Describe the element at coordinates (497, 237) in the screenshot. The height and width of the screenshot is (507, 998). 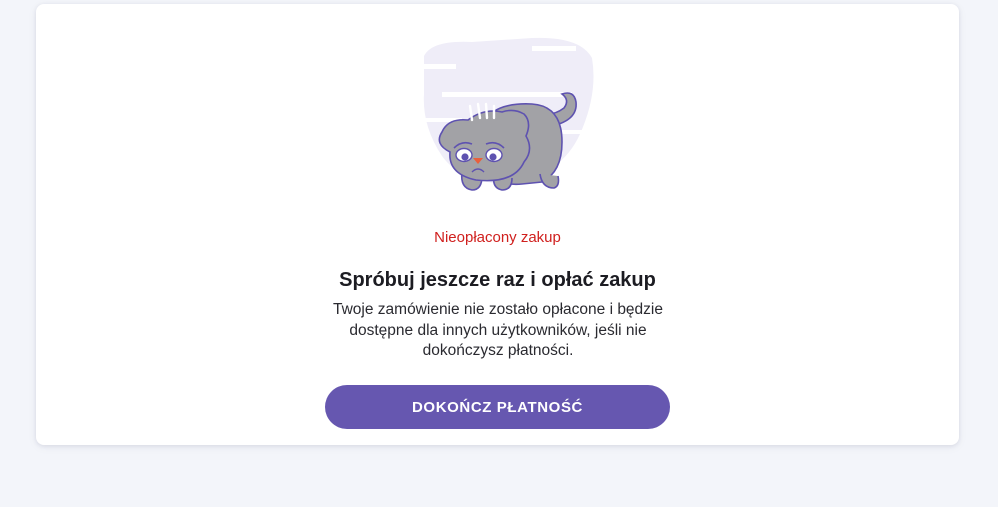
I see `payment-status-label: Nieopłacony zakup` at that location.